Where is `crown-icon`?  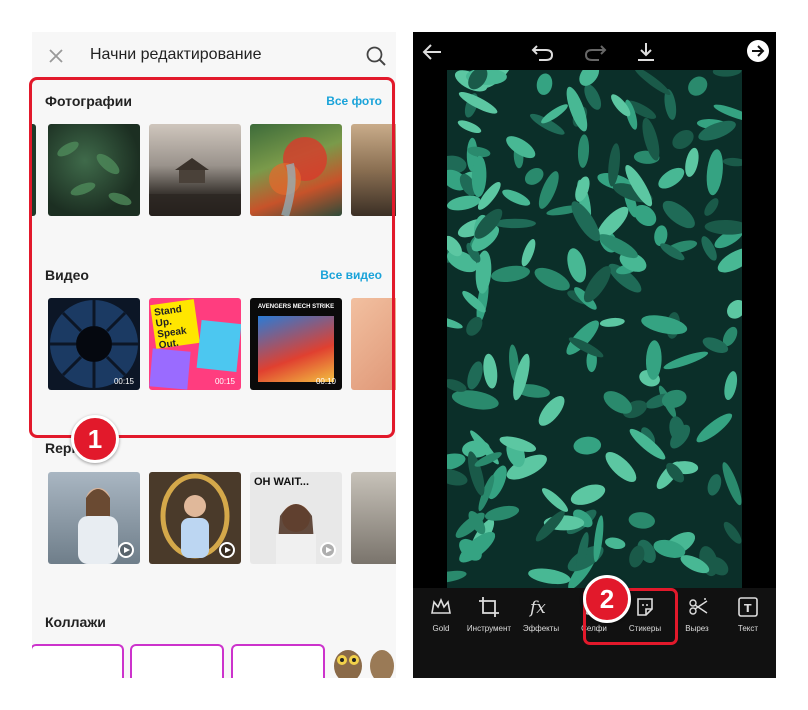 crown-icon is located at coordinates (441, 605).